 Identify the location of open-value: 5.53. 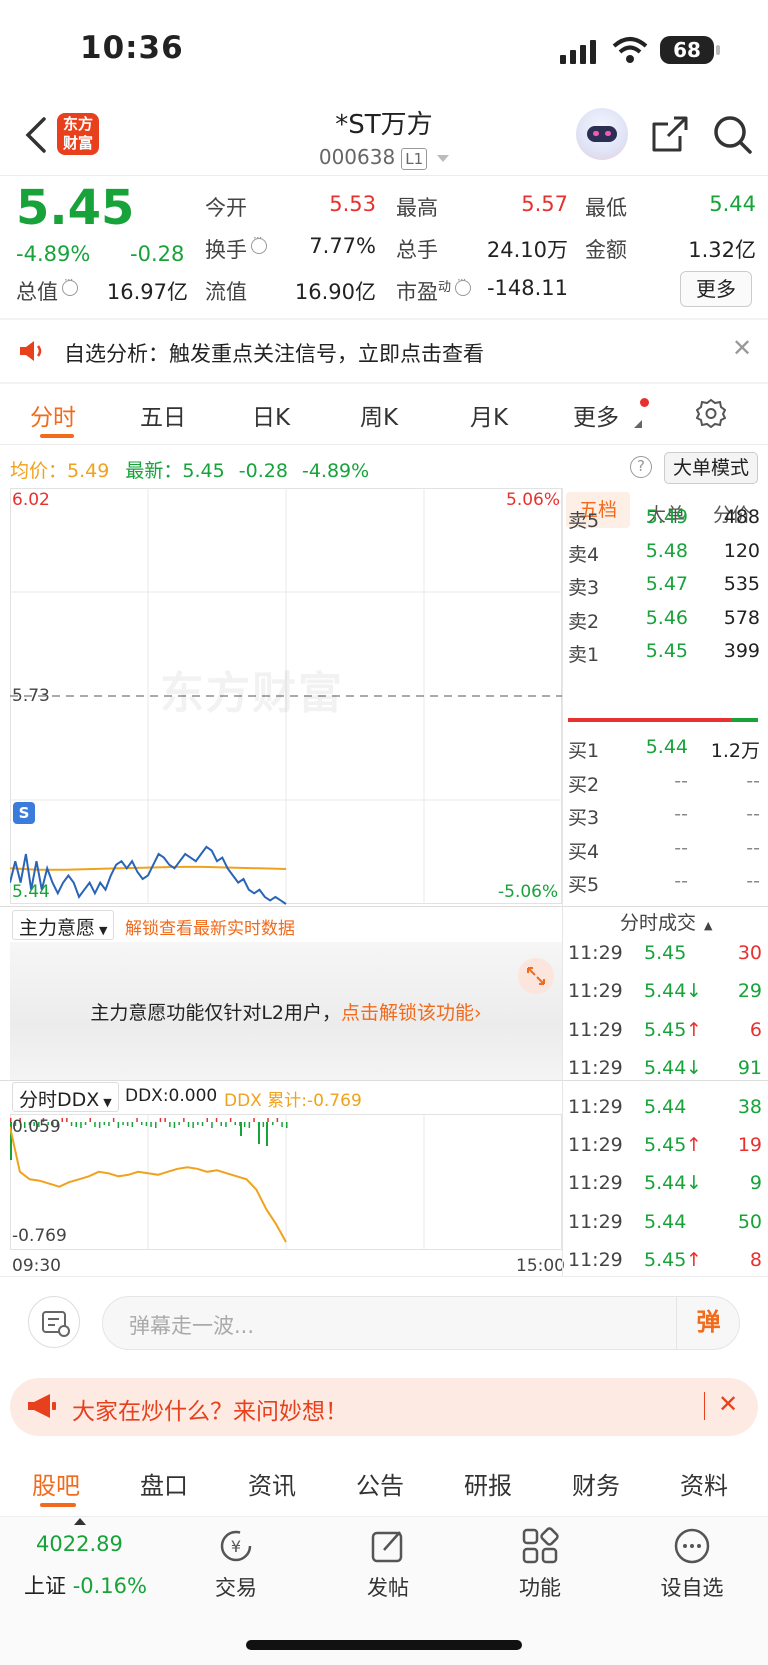
(352, 204).